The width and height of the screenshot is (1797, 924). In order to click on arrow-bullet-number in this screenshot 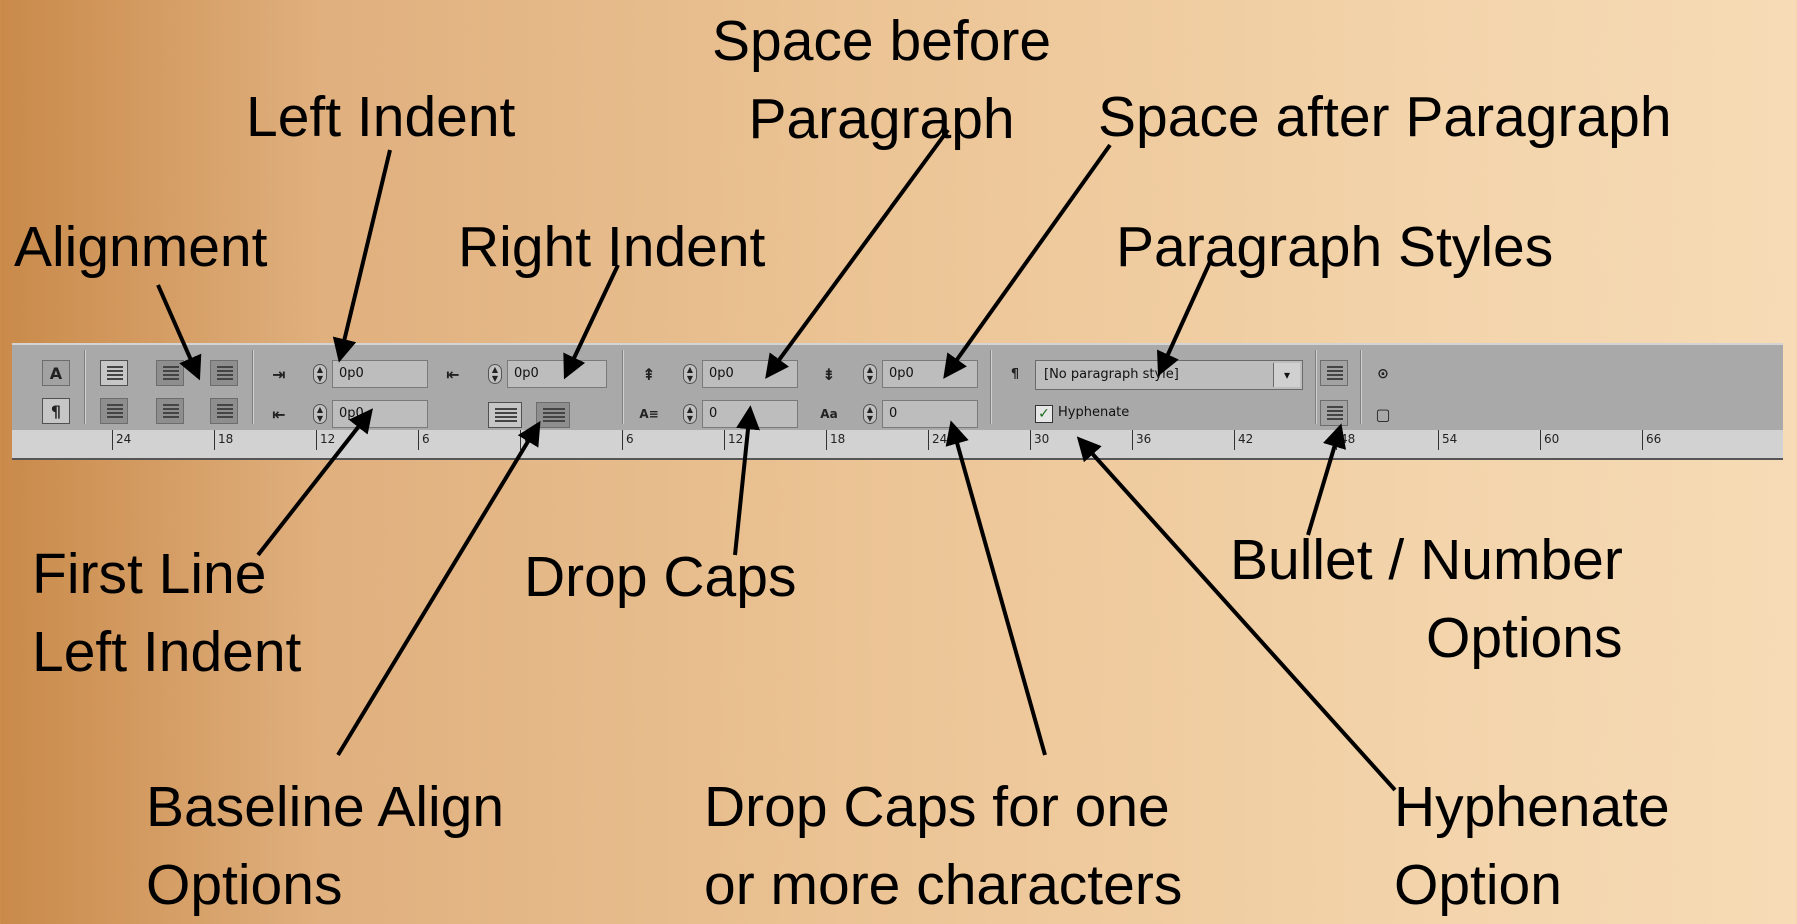, I will do `click(1326, 479)`.